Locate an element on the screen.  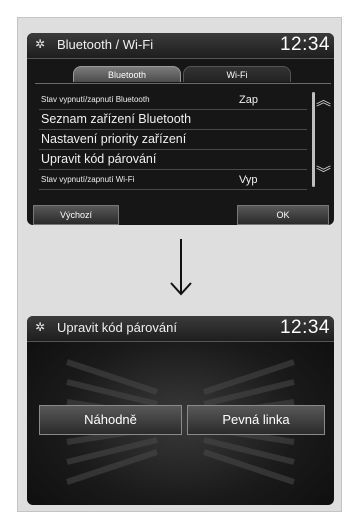
ok-button: OK is located at coordinates (283, 215).